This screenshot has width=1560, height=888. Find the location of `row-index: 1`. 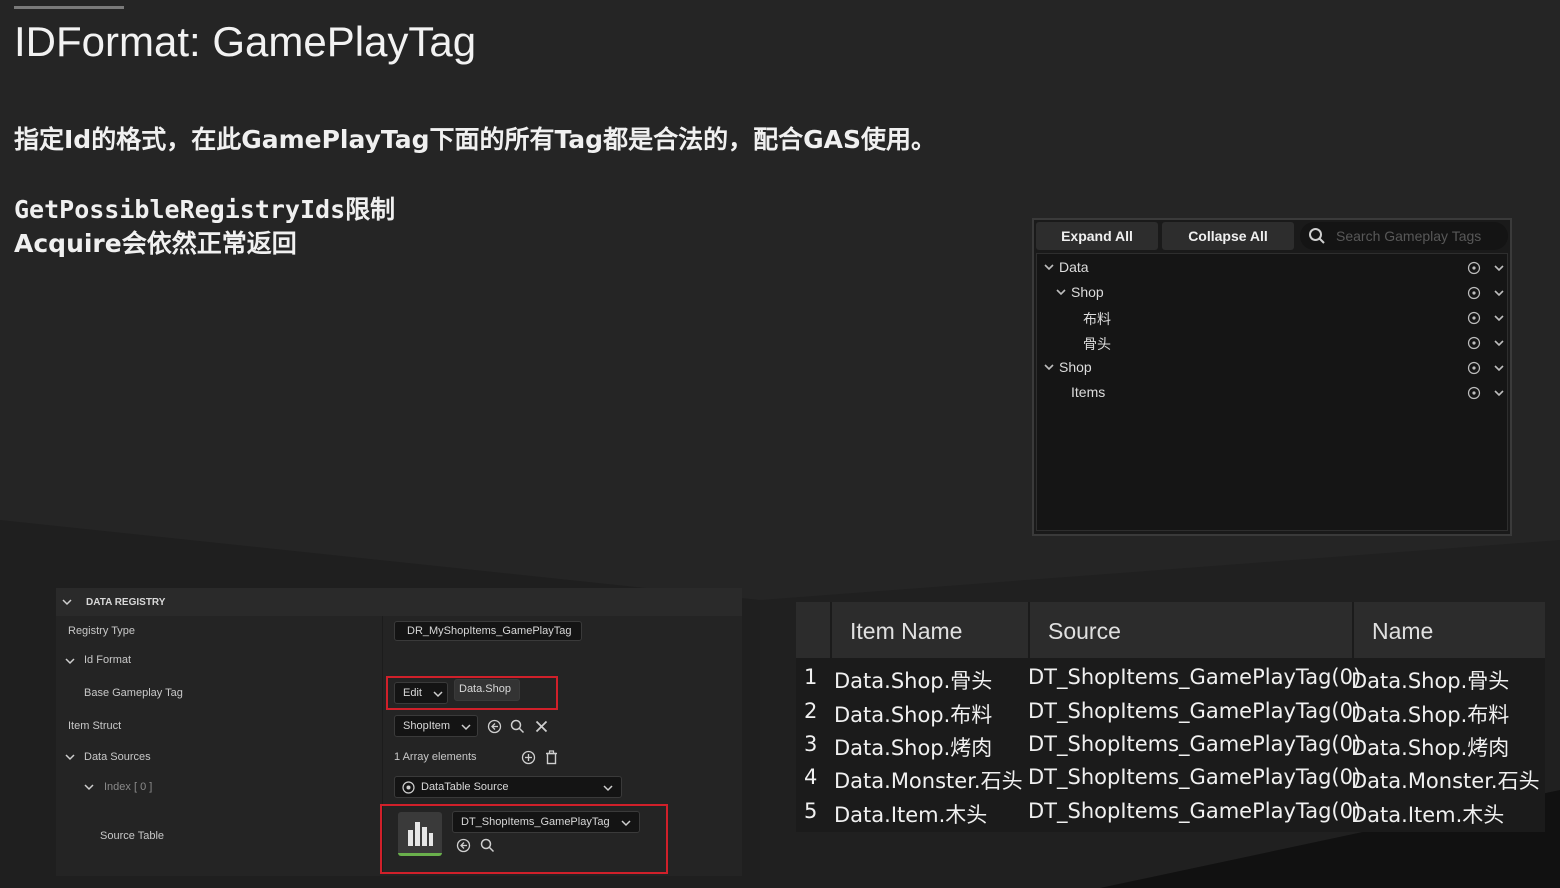

row-index: 1 is located at coordinates (811, 677).